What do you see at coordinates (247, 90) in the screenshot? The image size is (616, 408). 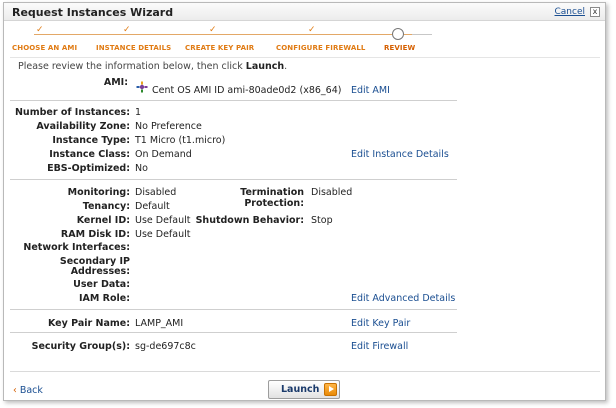 I see `ami-value: Cent OS AMI ID ami-80ade0d2 (x86_64)` at bounding box center [247, 90].